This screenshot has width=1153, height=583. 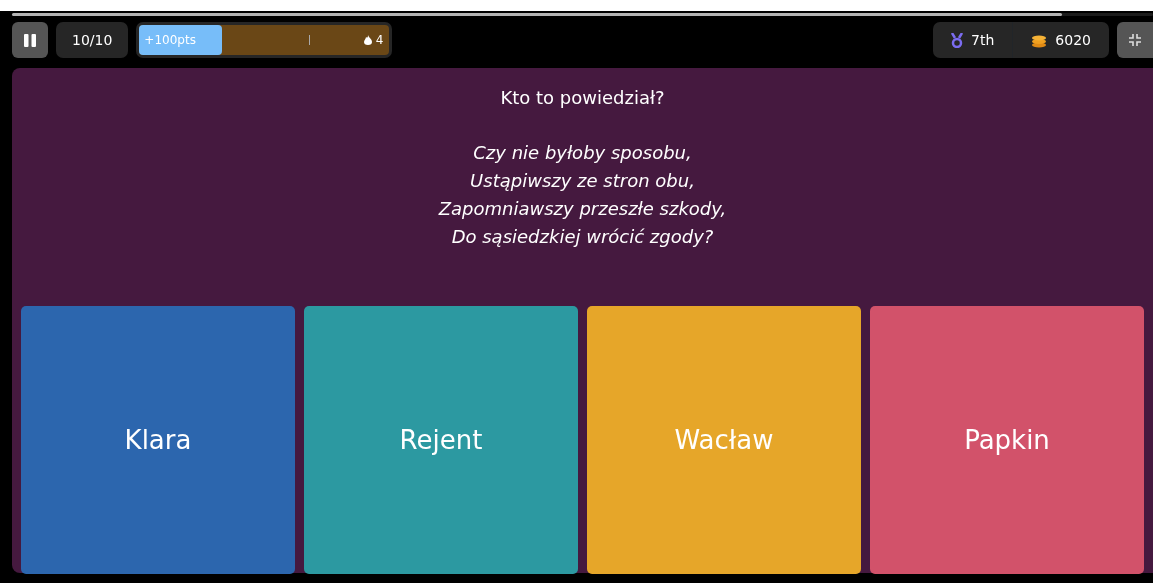 I want to click on answer-option: Rejent, so click(x=441, y=440).